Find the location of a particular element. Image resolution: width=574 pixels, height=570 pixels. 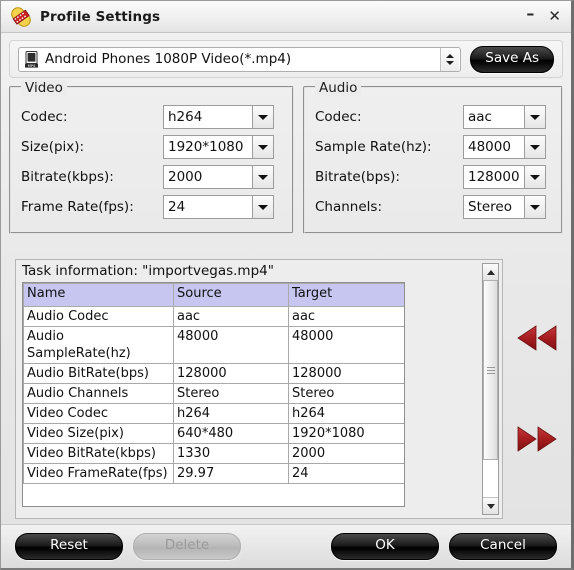

chevron-up-icon is located at coordinates (450, 55).